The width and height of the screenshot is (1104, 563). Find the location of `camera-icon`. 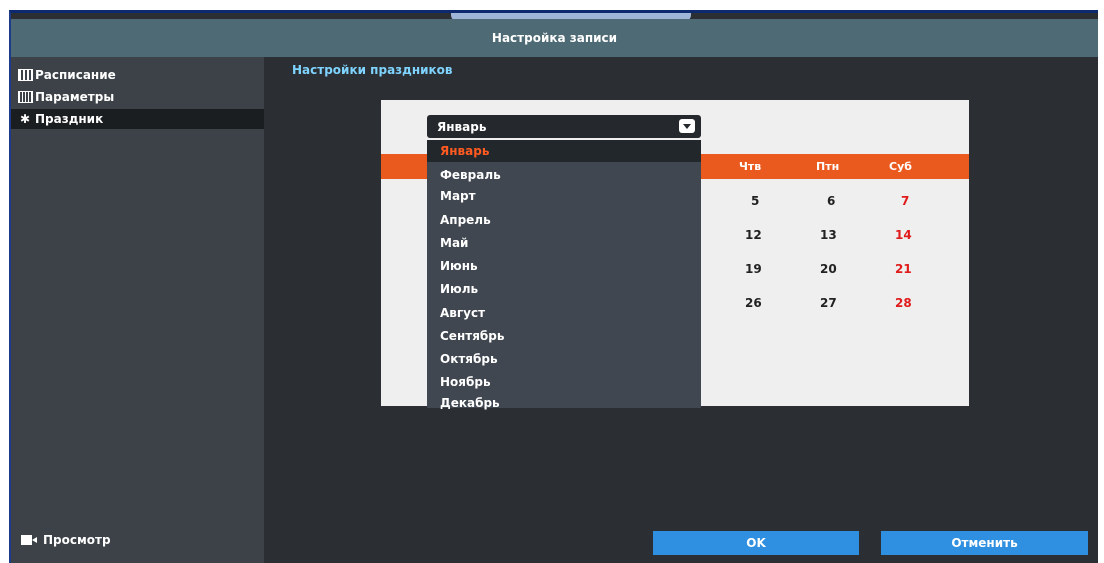

camera-icon is located at coordinates (29, 540).